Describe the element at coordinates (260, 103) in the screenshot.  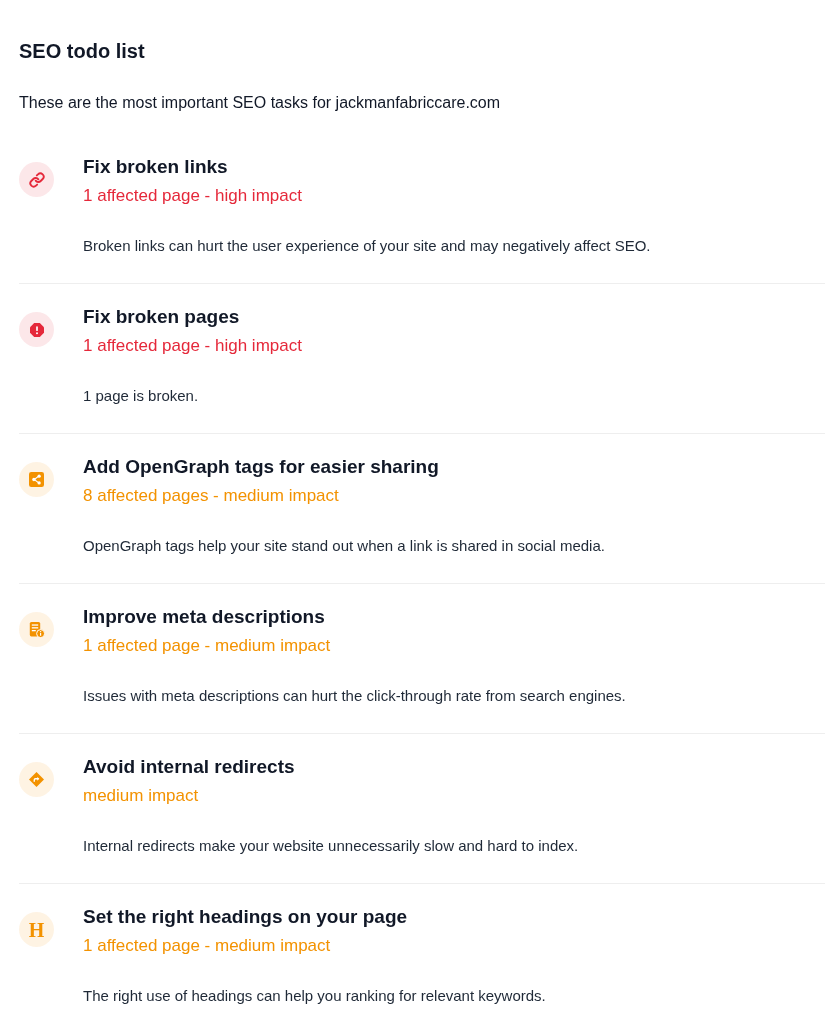
I see `intro-text: These are the most important SEO tasks for jackmanfabriccare.com` at that location.